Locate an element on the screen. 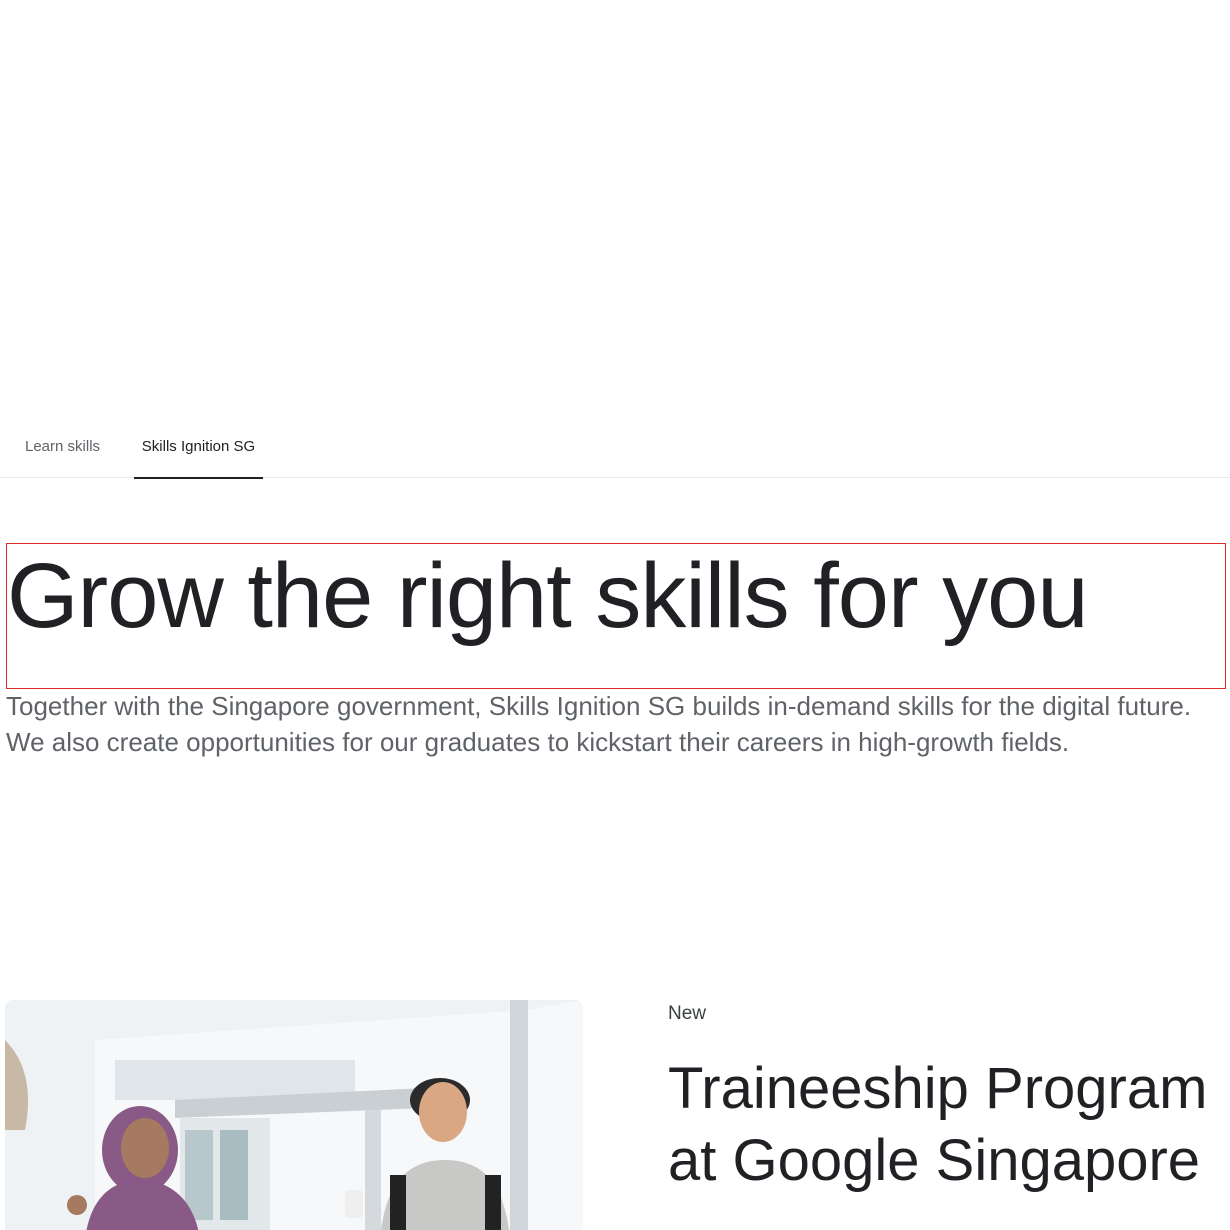  tab-skills-ignition-sg: Skills Ignition SG is located at coordinates (198, 447).